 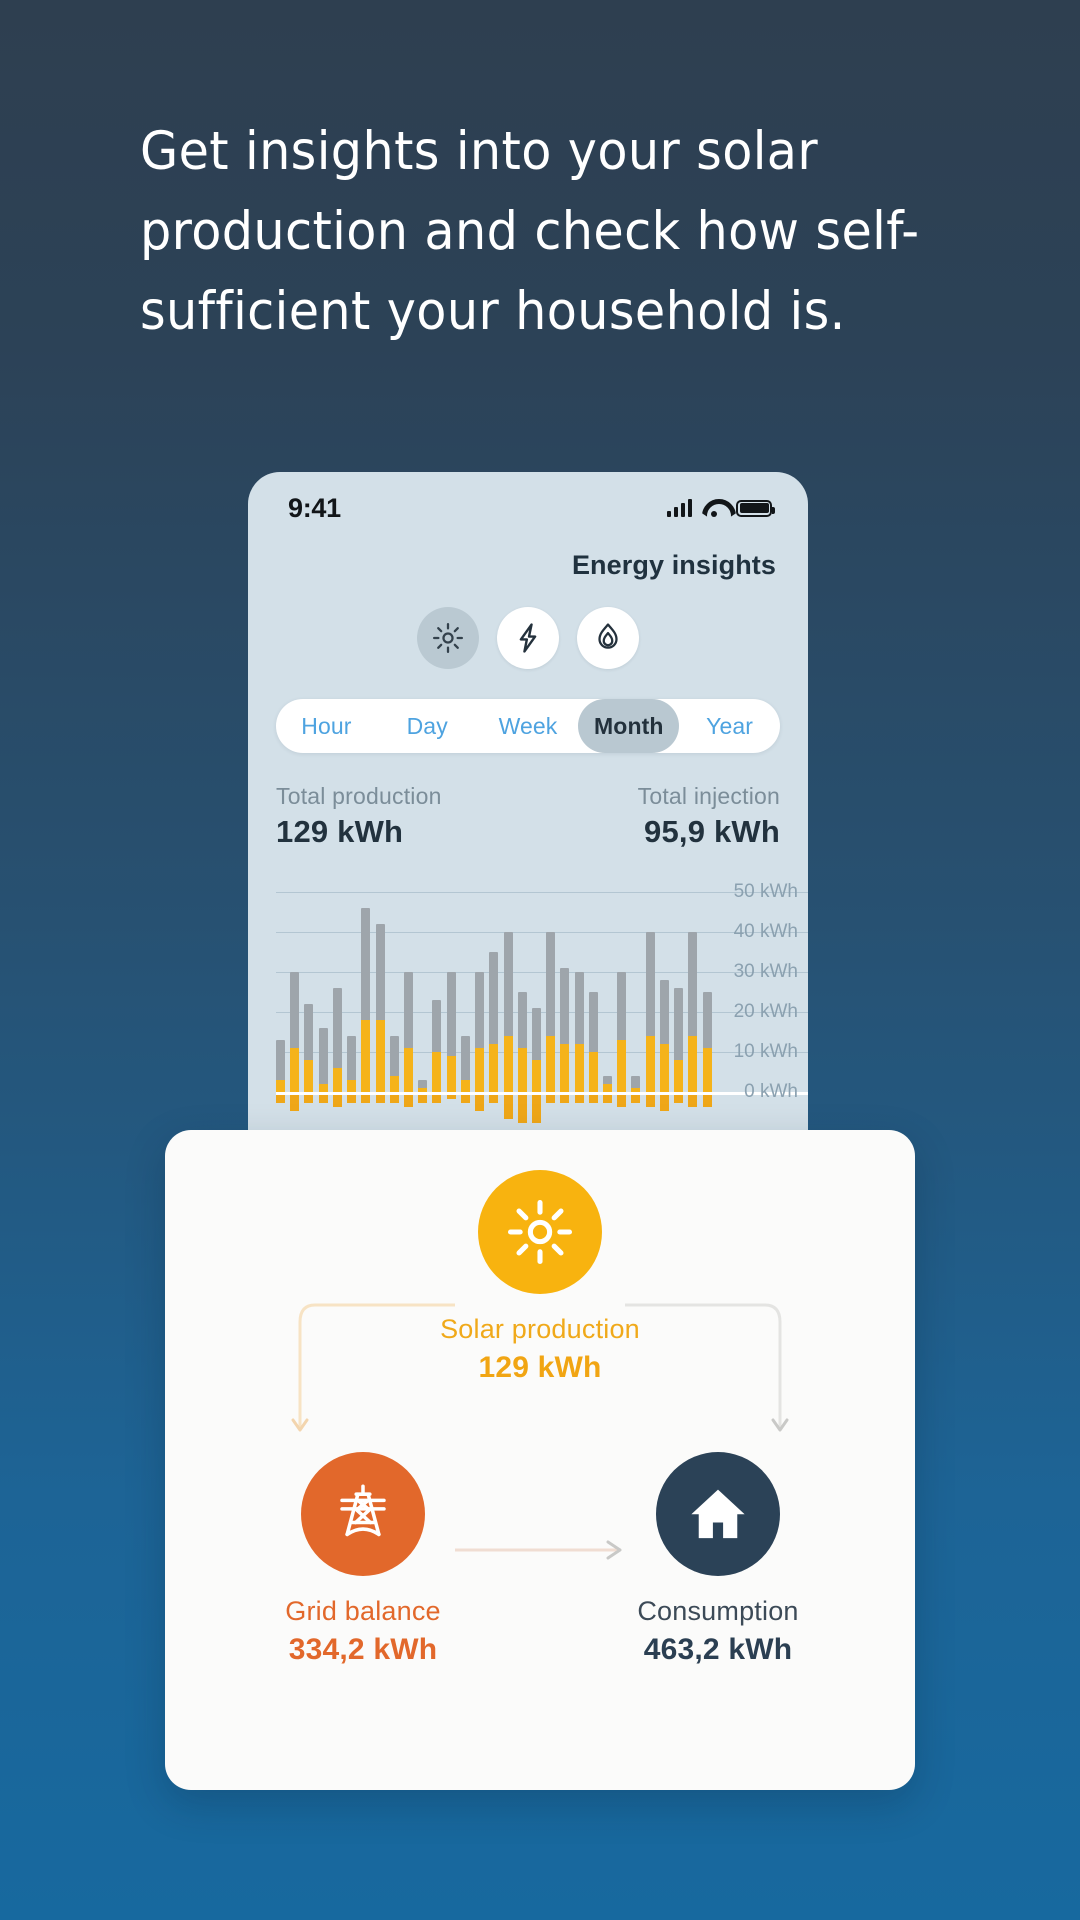 What do you see at coordinates (363, 1510) in the screenshot?
I see `power-pylon-icon` at bounding box center [363, 1510].